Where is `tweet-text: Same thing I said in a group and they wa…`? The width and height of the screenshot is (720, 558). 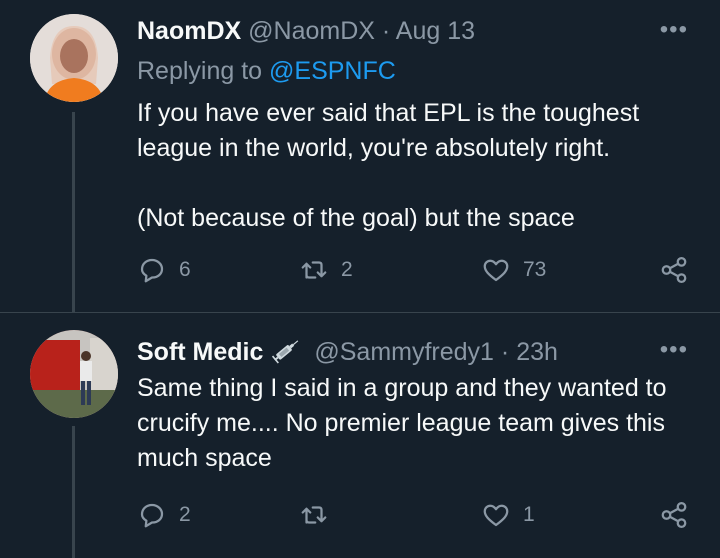
tweet-text: Same thing I said in a group and they wa… is located at coordinates (417, 423).